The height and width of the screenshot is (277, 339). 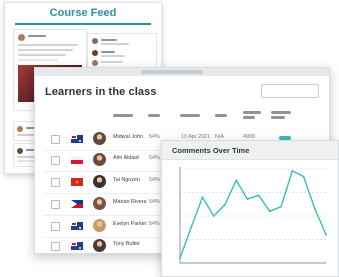 What do you see at coordinates (290, 91) in the screenshot?
I see `search-input` at bounding box center [290, 91].